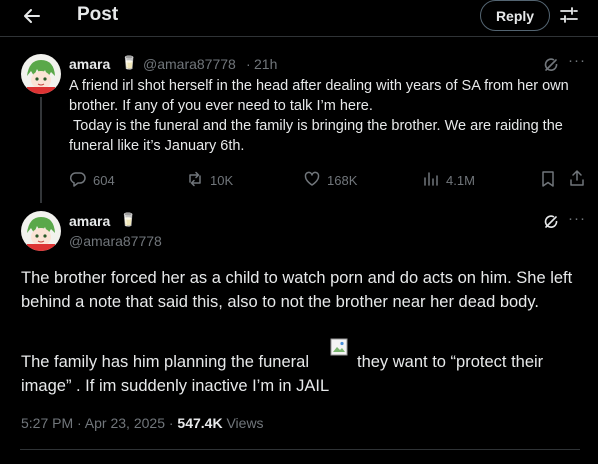  What do you see at coordinates (98, 14) in the screenshot?
I see `page-title: Post` at bounding box center [98, 14].